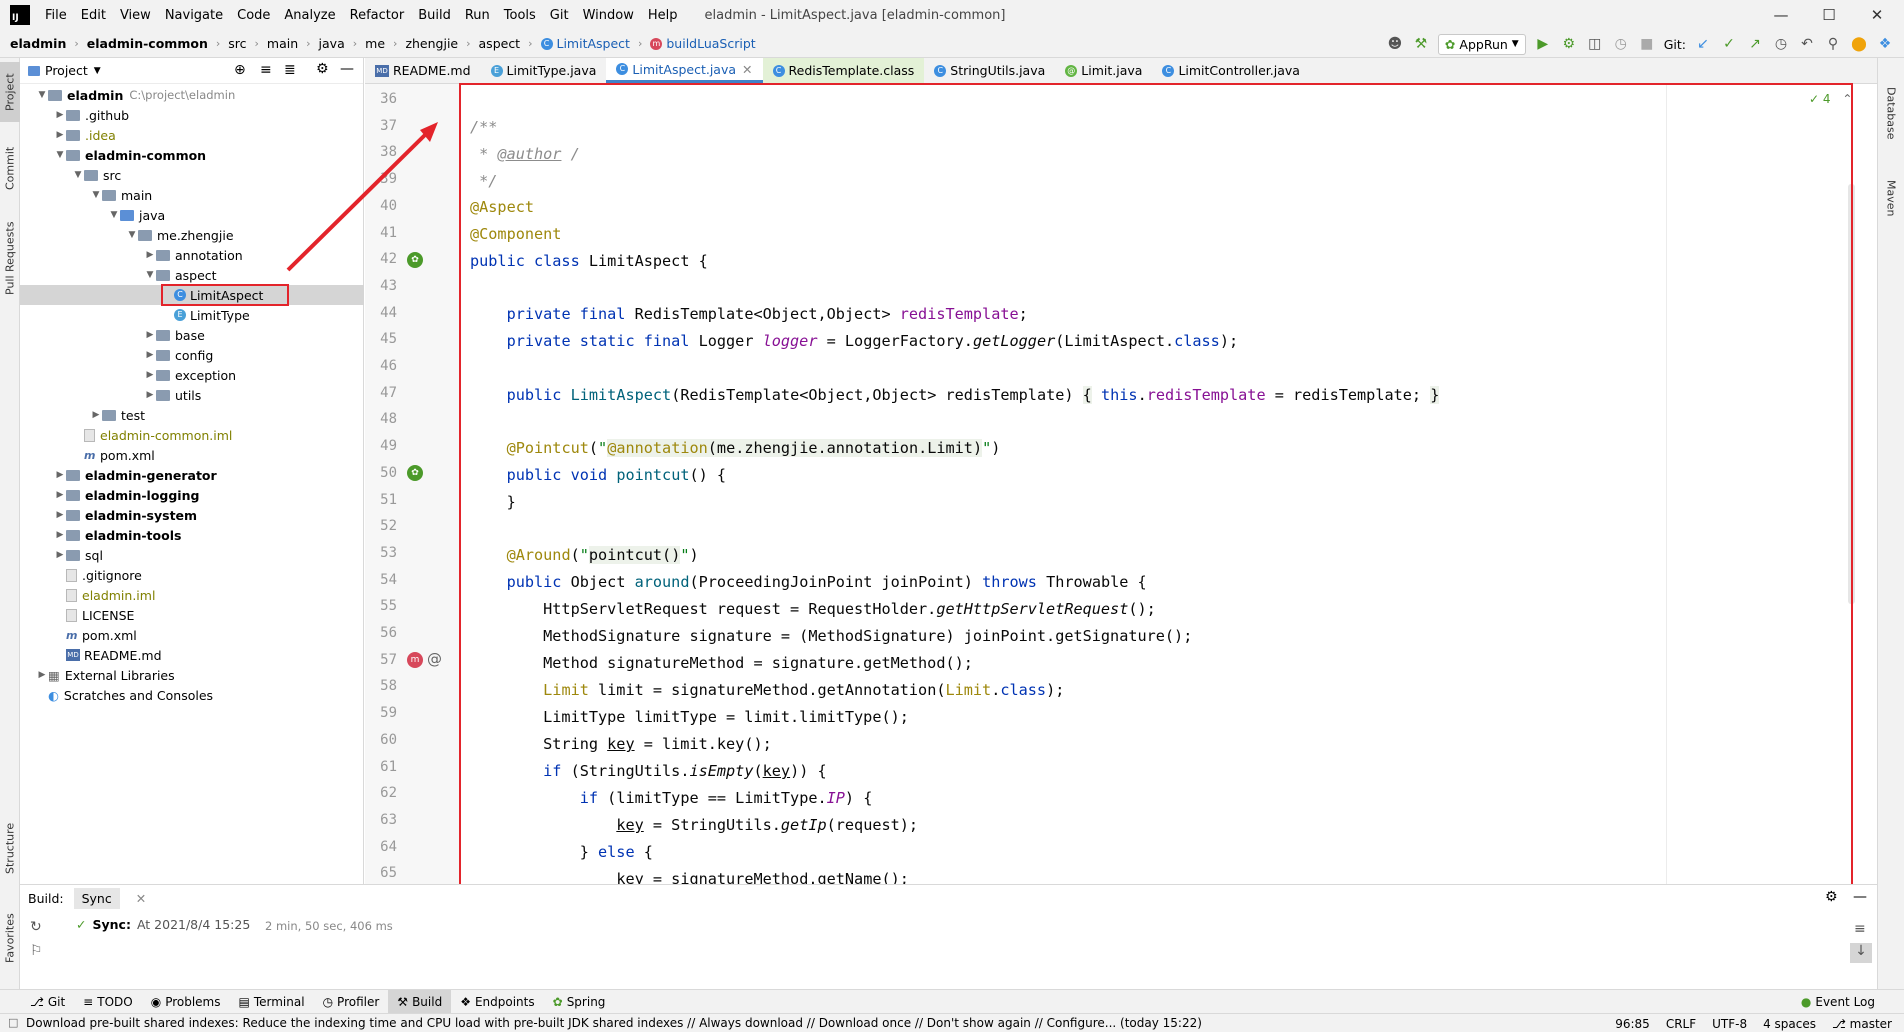  I want to click on tree-row-sql: ▶ sql, so click(192, 555).